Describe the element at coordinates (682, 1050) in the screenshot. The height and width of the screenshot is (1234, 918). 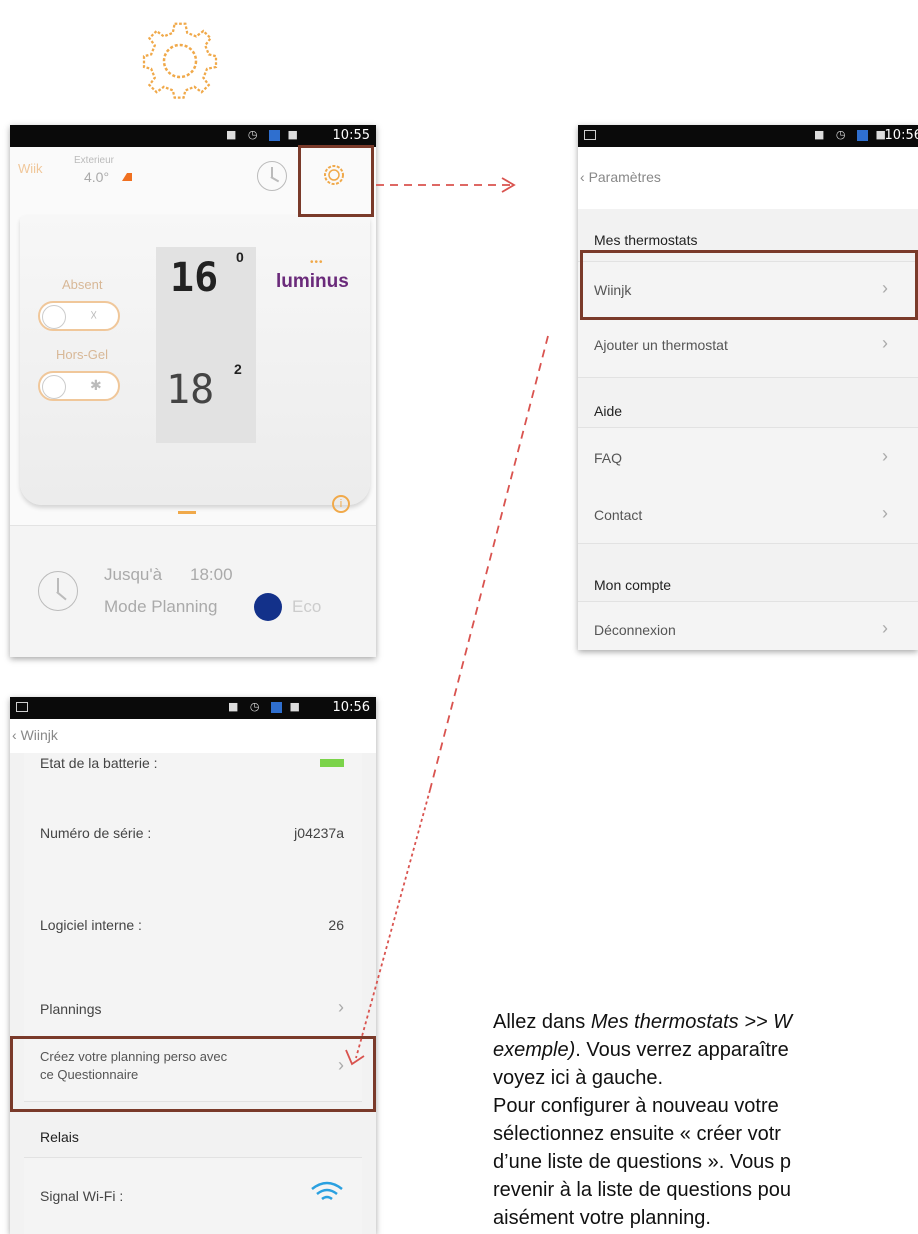
I see `instruction-text: . Vous verrez apparaître` at that location.